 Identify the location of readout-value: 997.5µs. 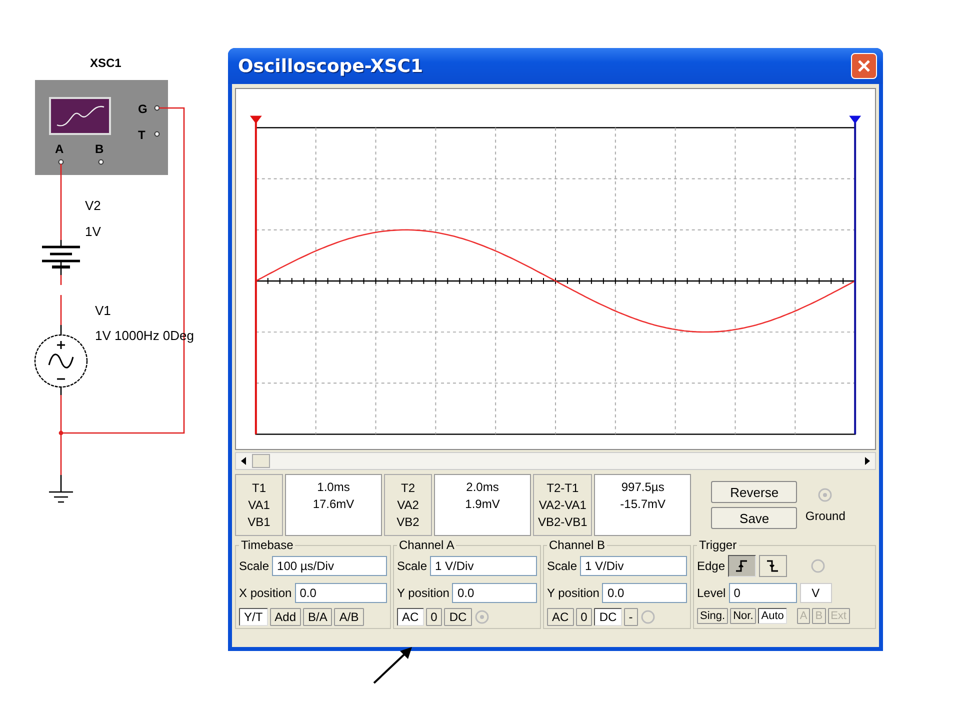
(642, 487).